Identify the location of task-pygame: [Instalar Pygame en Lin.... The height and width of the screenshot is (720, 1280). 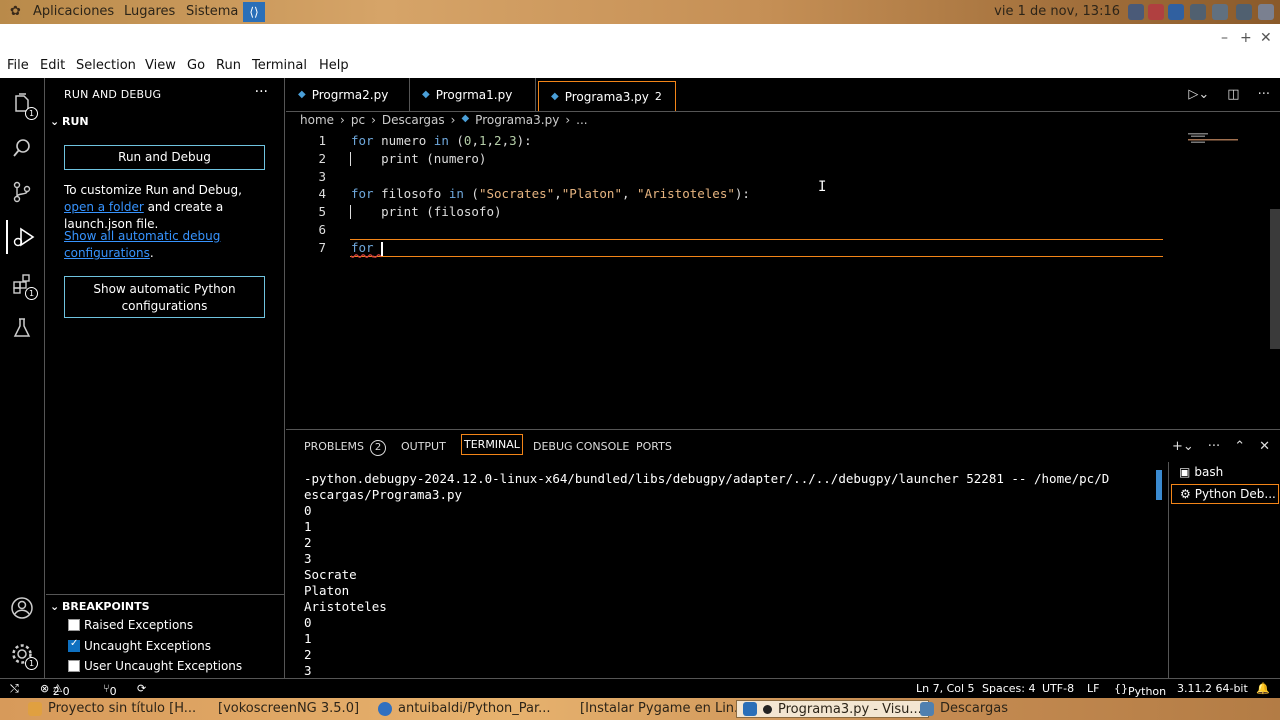
(663, 708).